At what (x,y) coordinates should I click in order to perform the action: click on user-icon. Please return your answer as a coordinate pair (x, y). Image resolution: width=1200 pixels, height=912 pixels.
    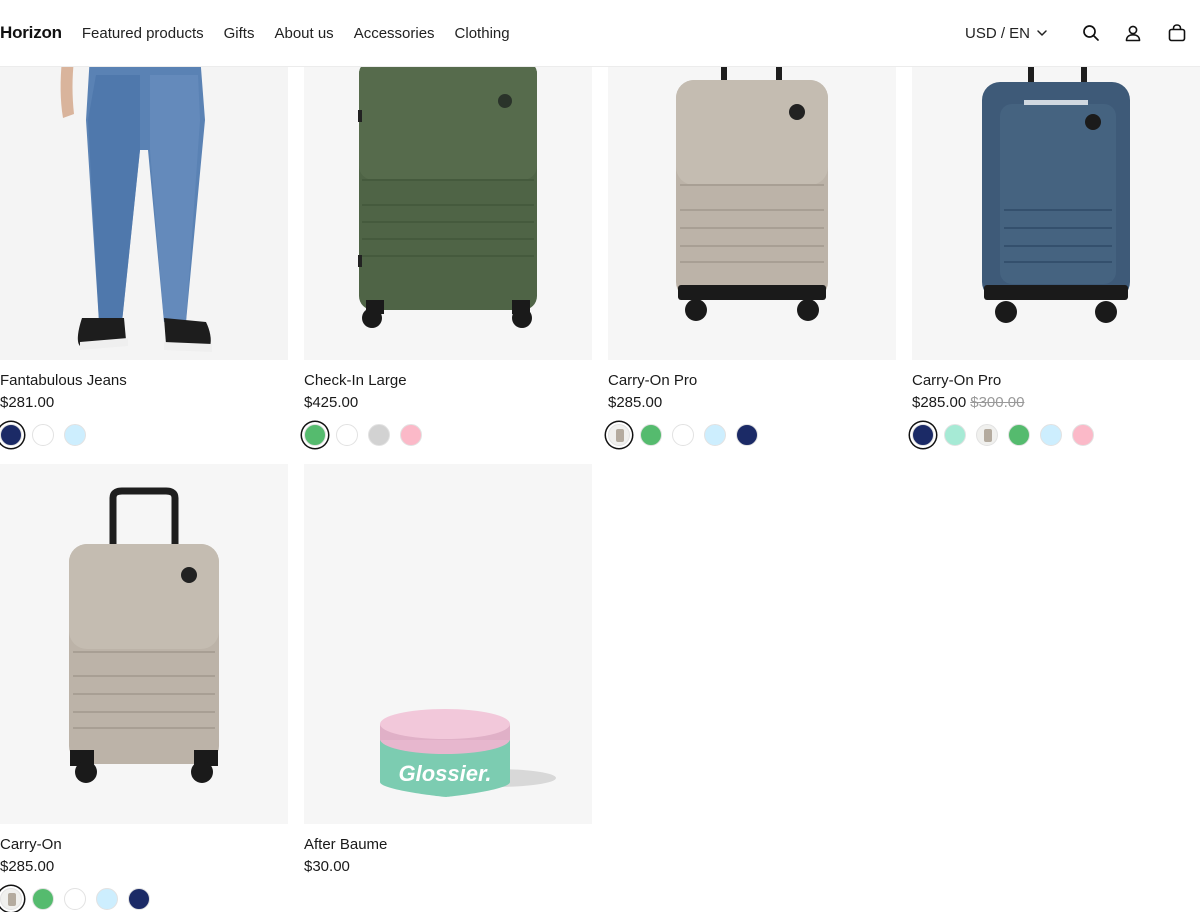
    Looking at the image, I should click on (1133, 33).